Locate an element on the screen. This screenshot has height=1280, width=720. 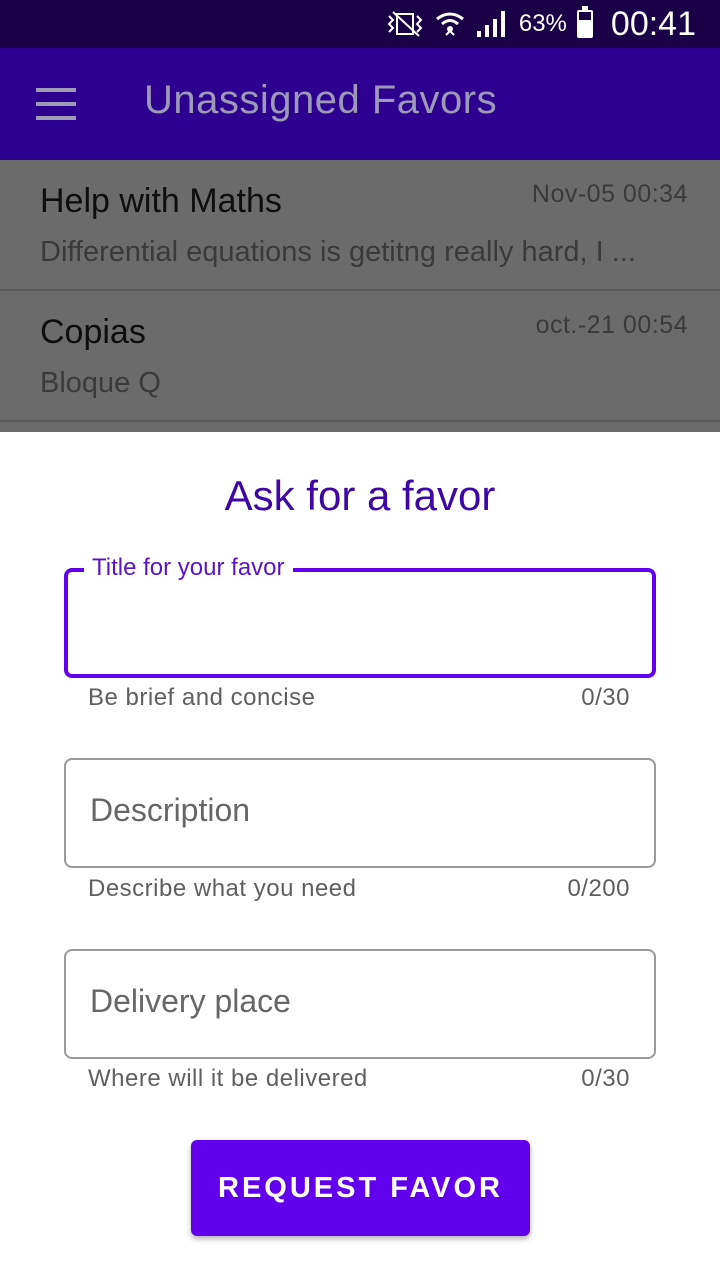
sheet-title: Ask for a favor is located at coordinates (360, 495).